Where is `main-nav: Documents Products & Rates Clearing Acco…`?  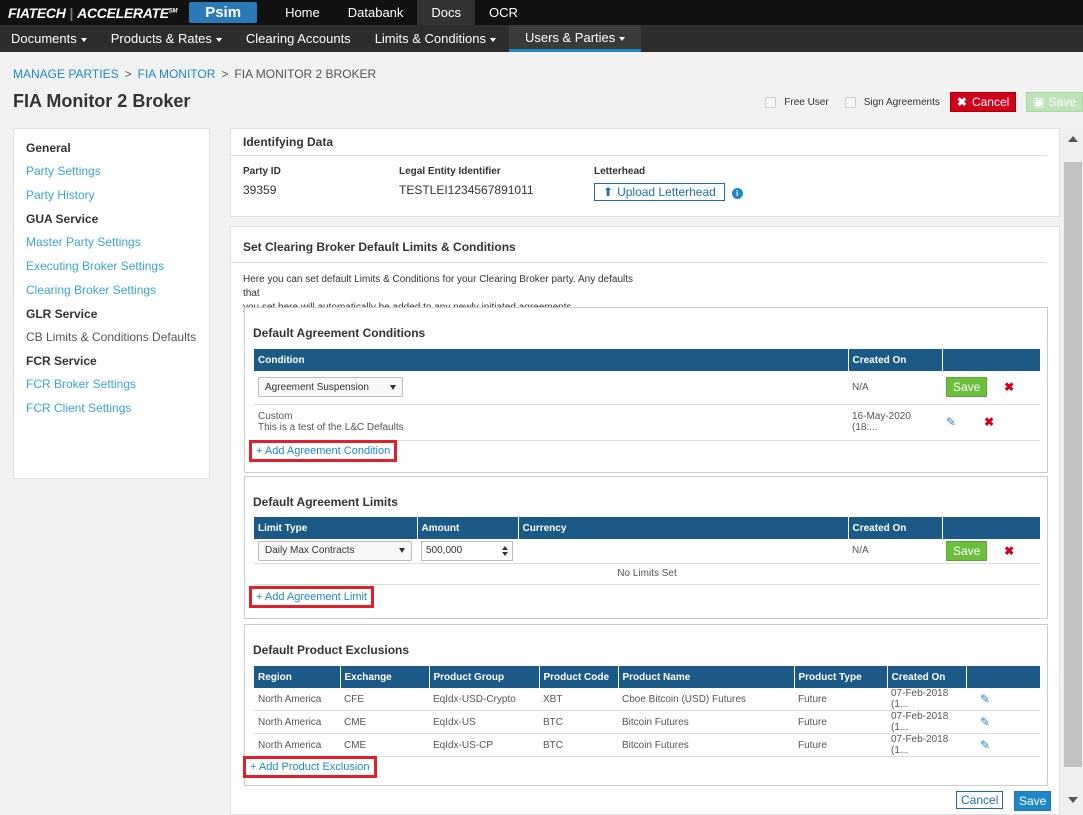 main-nav: Documents Products & Rates Clearing Acco… is located at coordinates (541, 38).